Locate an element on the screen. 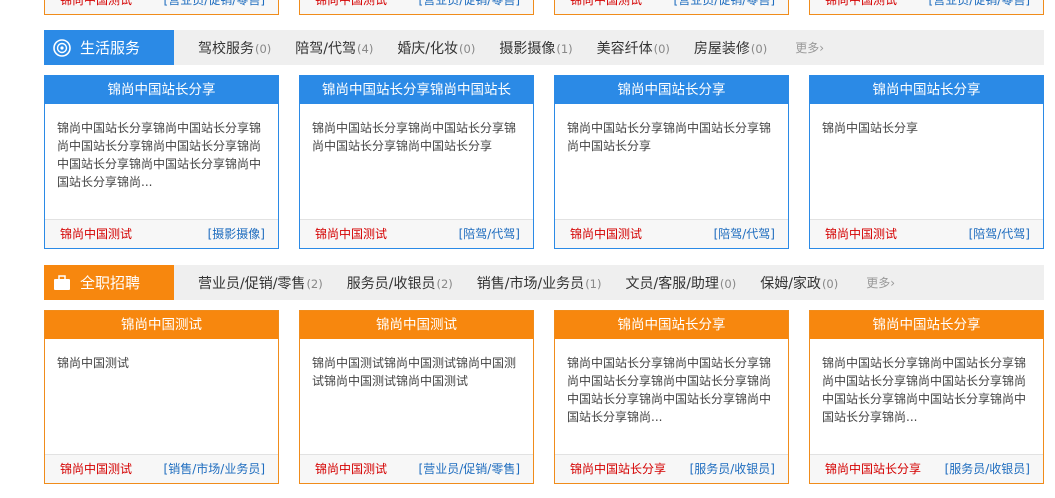  card-footer: 锦尚中国测试 [销售/市场/业务员] is located at coordinates (161, 468).